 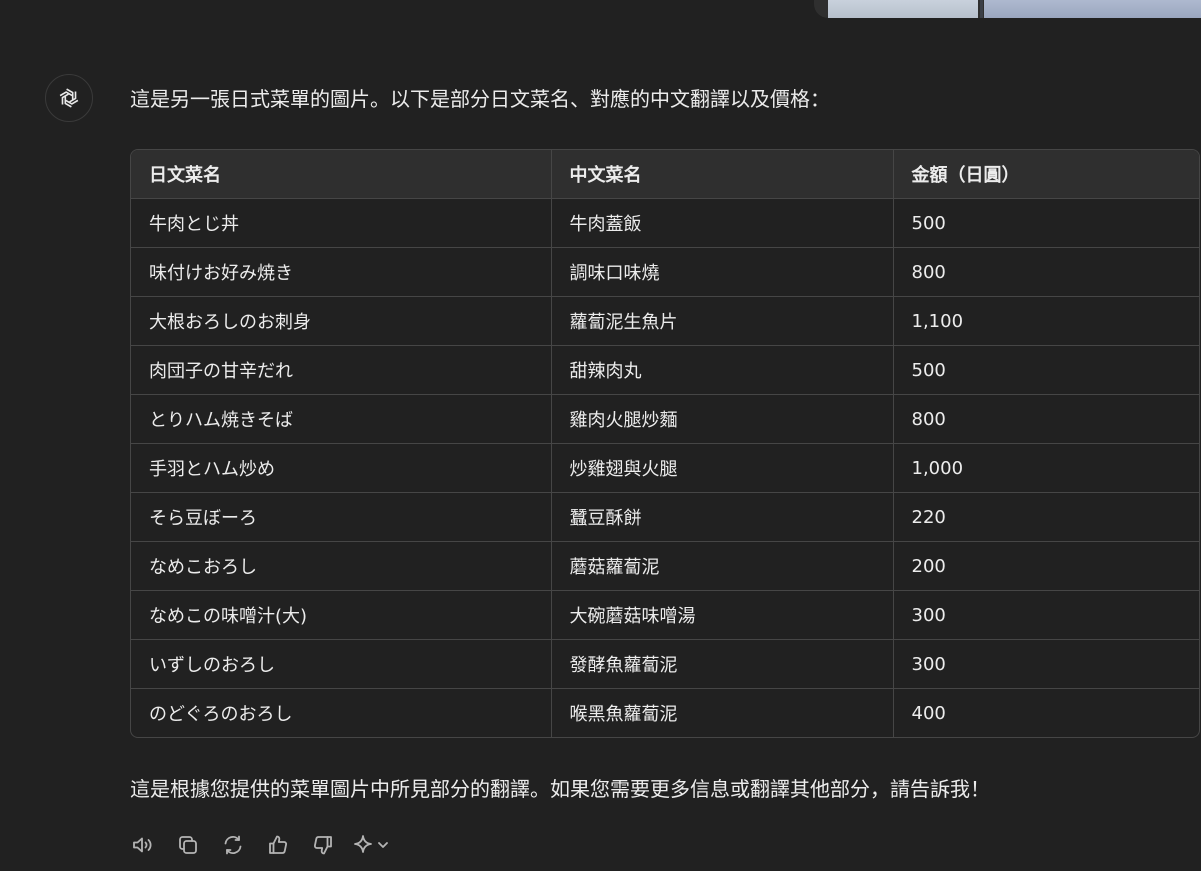 What do you see at coordinates (1046, 468) in the screenshot?
I see `dish-price: 1,000` at bounding box center [1046, 468].